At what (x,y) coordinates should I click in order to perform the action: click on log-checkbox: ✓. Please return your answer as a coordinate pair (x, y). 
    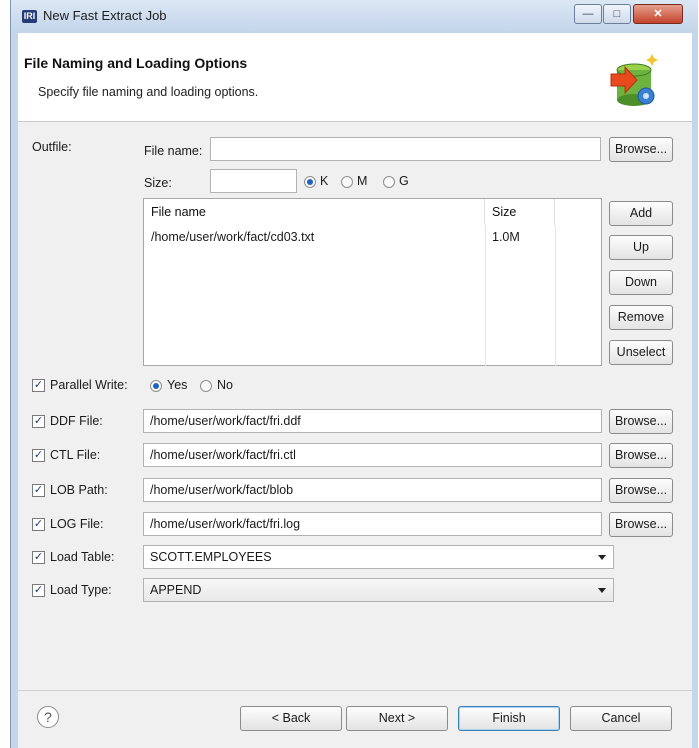
    Looking at the image, I should click on (38, 524).